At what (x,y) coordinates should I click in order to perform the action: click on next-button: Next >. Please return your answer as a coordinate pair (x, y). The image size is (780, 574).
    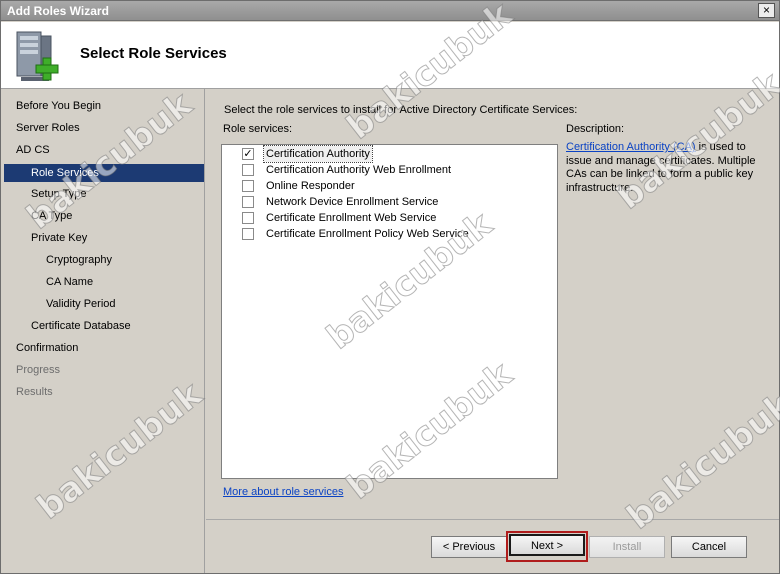
    Looking at the image, I should click on (547, 545).